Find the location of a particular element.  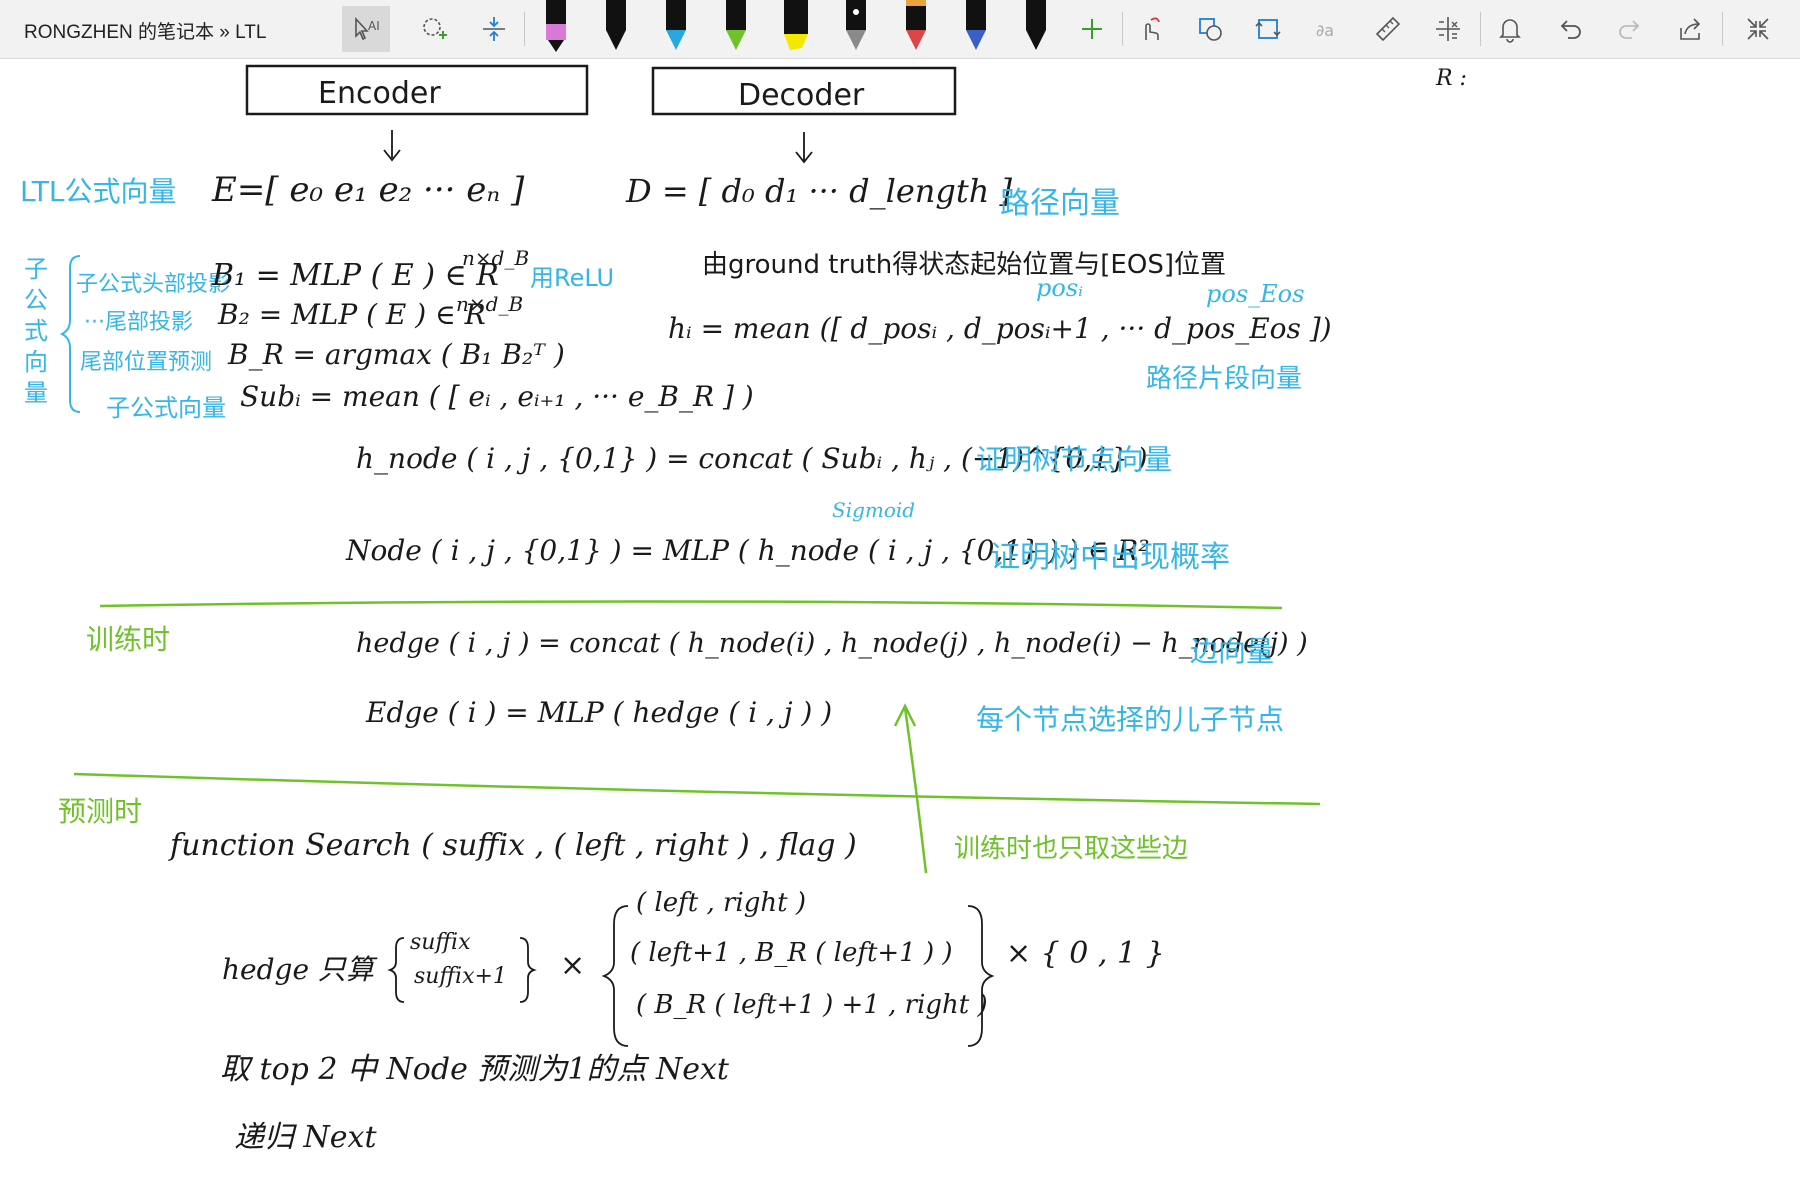

share-icon is located at coordinates (1690, 29).